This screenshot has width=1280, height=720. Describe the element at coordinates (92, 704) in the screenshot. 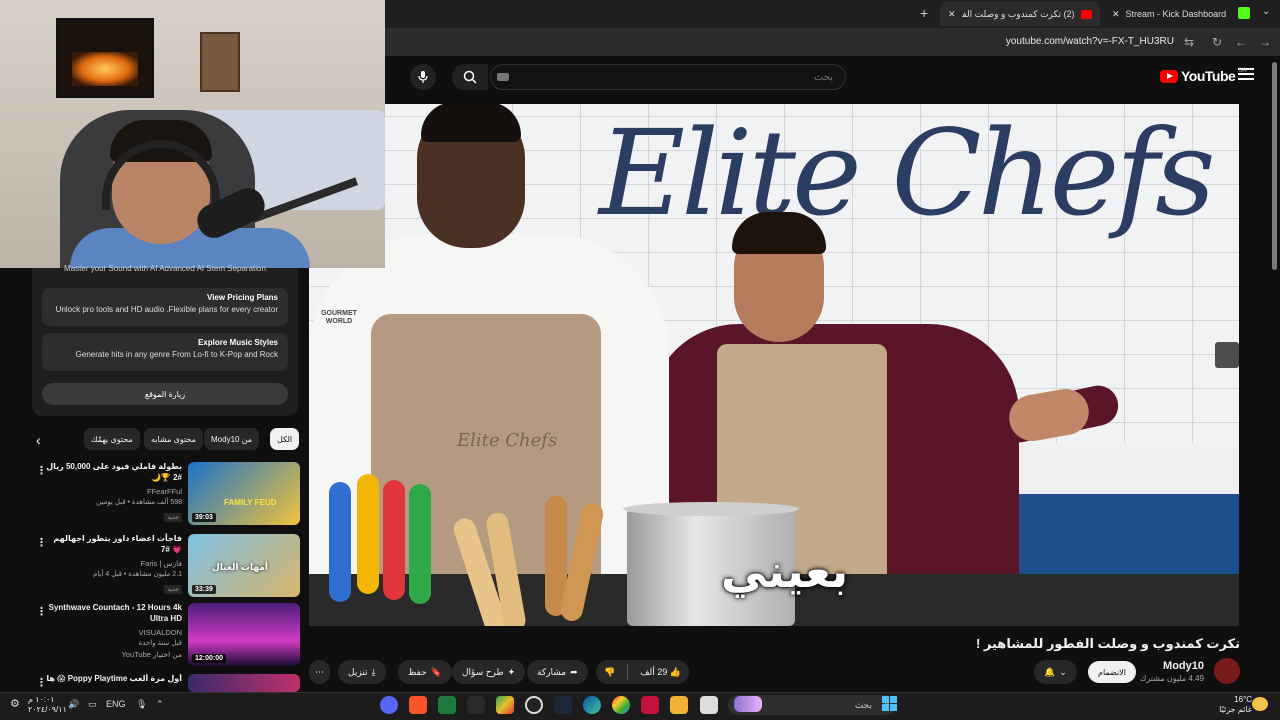

I see `network-icon: ▭` at that location.